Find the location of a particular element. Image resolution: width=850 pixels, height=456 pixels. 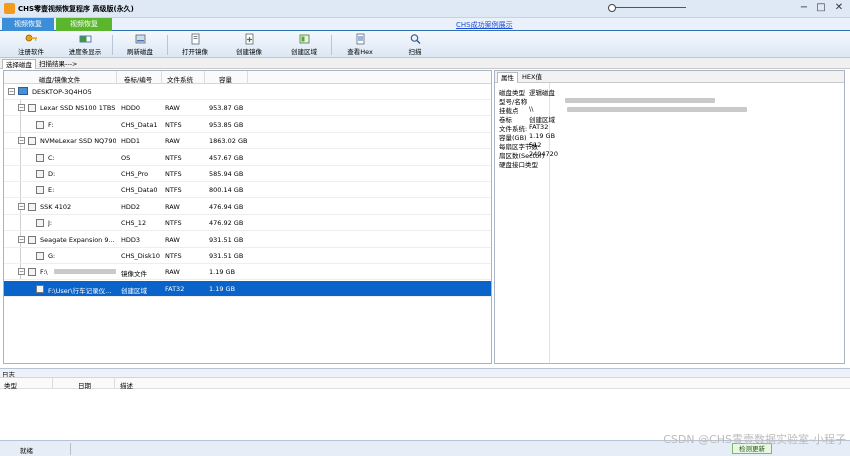

minimize-button: − is located at coordinates (804, 8).